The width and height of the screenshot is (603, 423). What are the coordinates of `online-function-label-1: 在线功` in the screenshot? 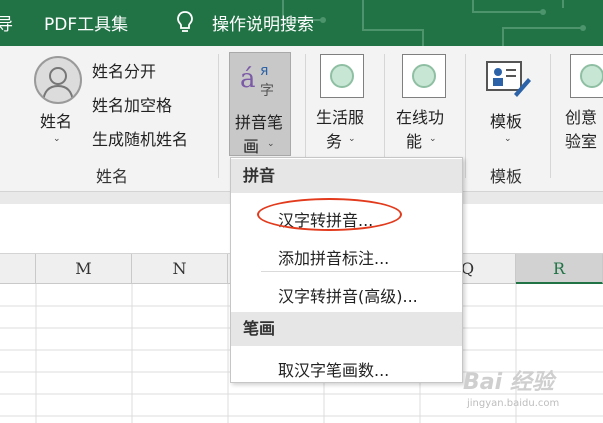 It's located at (420, 116).